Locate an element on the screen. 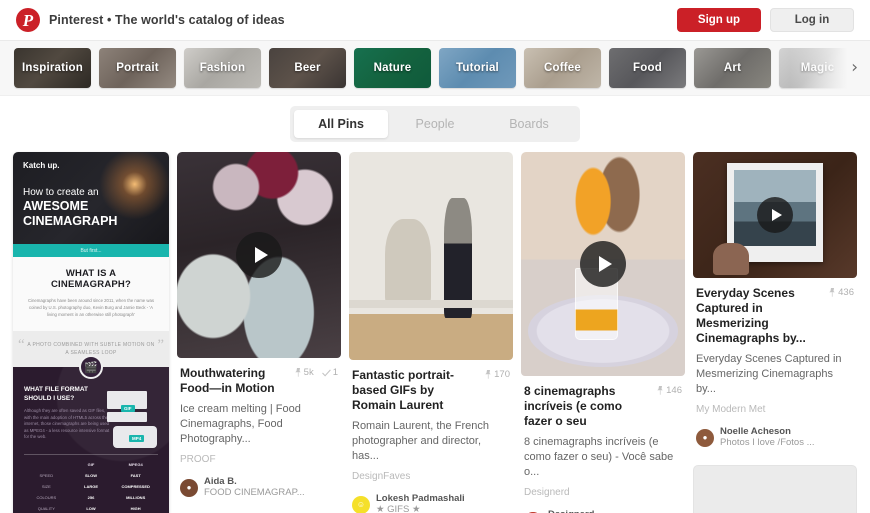  infographic-hero-line3: CINEMAGRAPH is located at coordinates (70, 221).